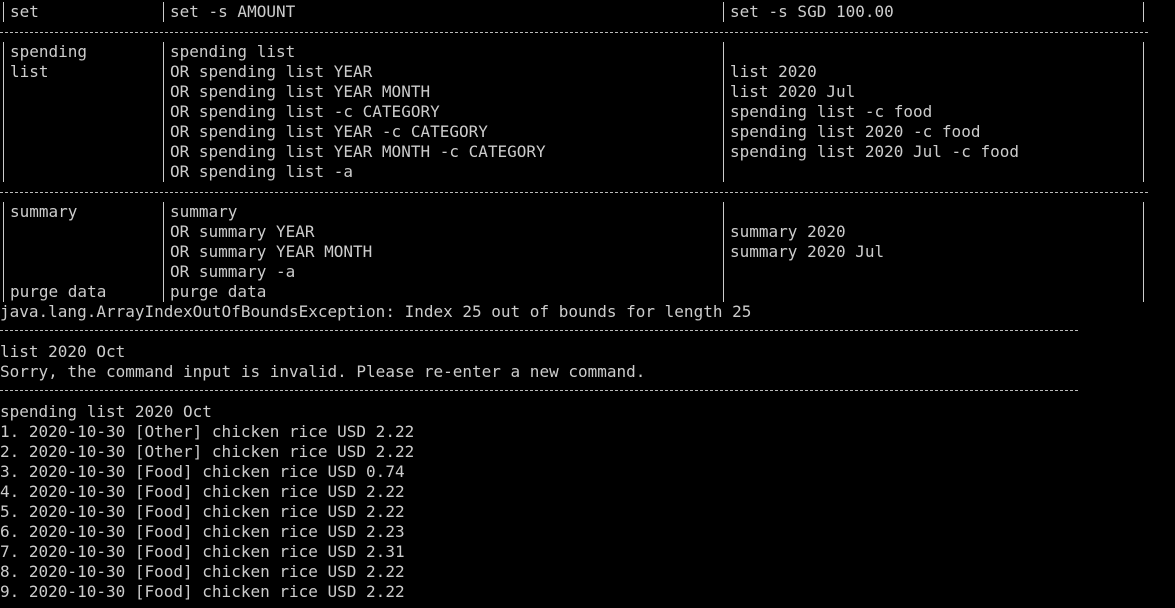 This screenshot has width=1175, height=608. What do you see at coordinates (29, 71) in the screenshot?
I see `cell-command: list` at bounding box center [29, 71].